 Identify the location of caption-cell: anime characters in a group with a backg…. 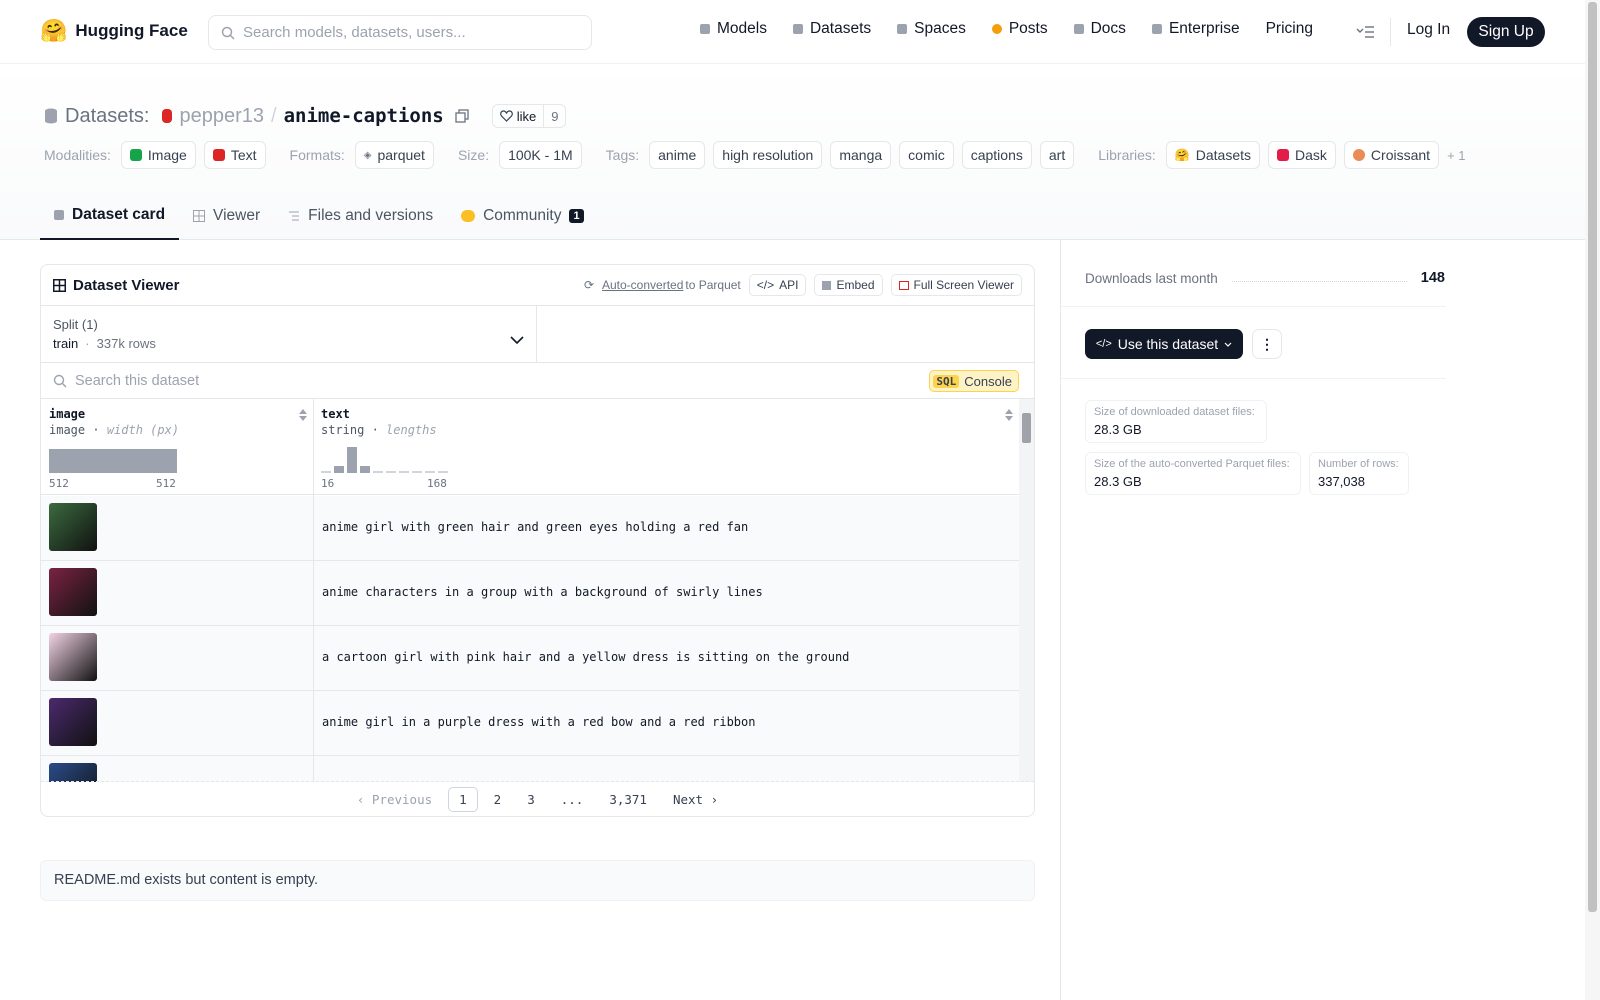
(542, 592).